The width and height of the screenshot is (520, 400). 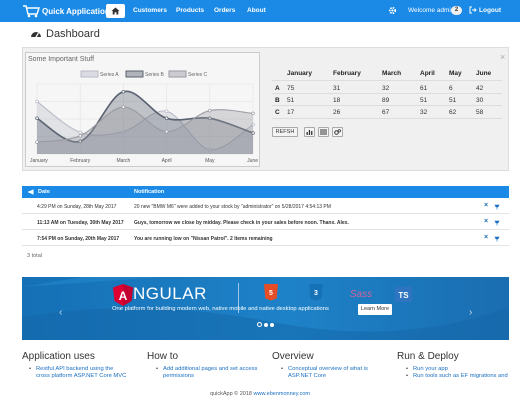 What do you see at coordinates (39, 161) in the screenshot?
I see `x-tick-label: January` at bounding box center [39, 161].